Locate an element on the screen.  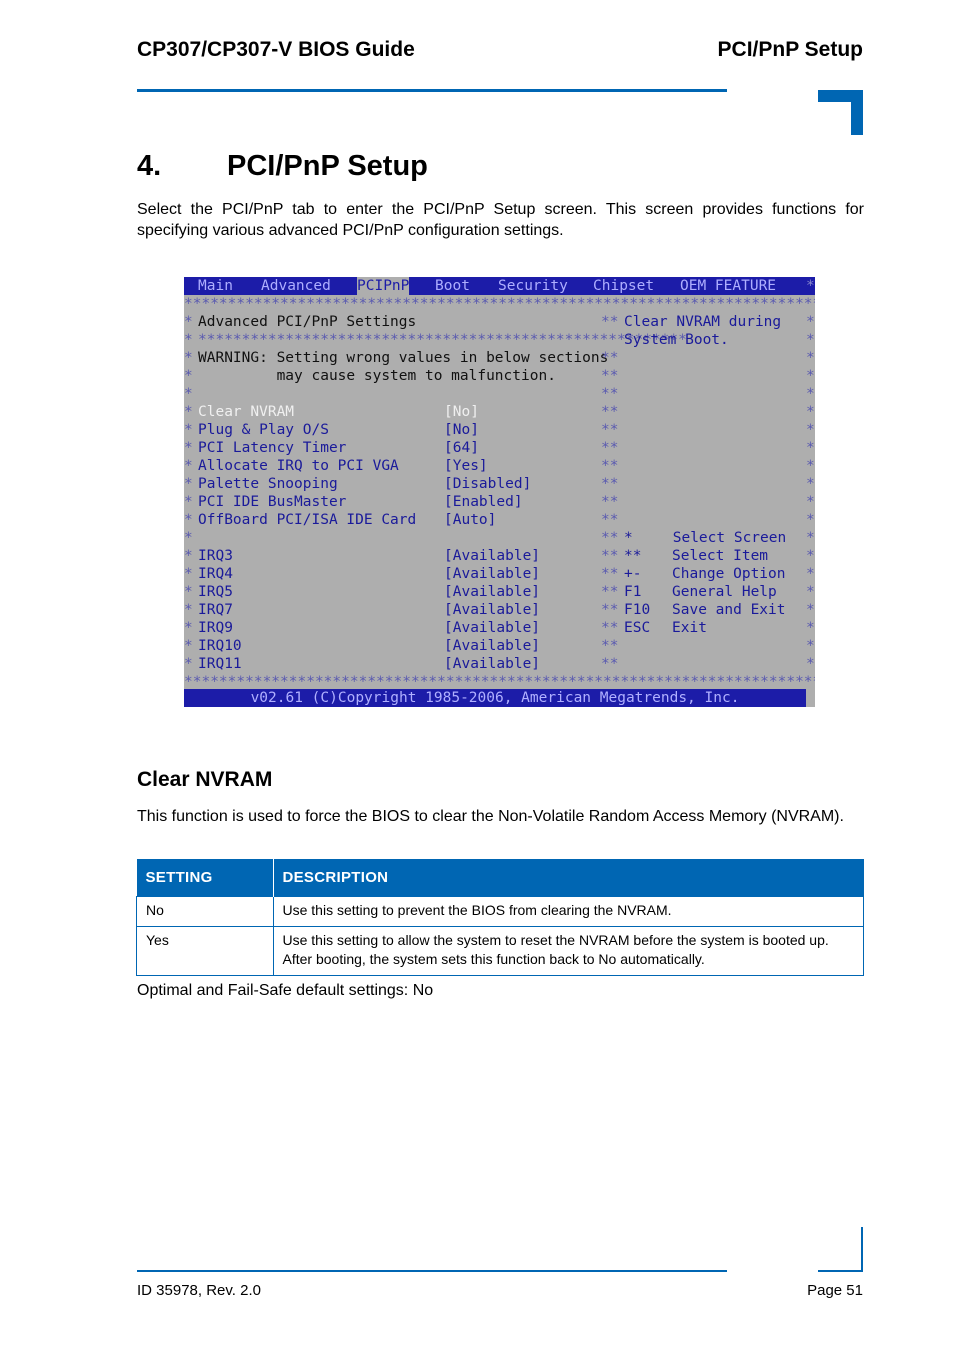
help-text: Clear NVRAM during is located at coordinates (703, 322).